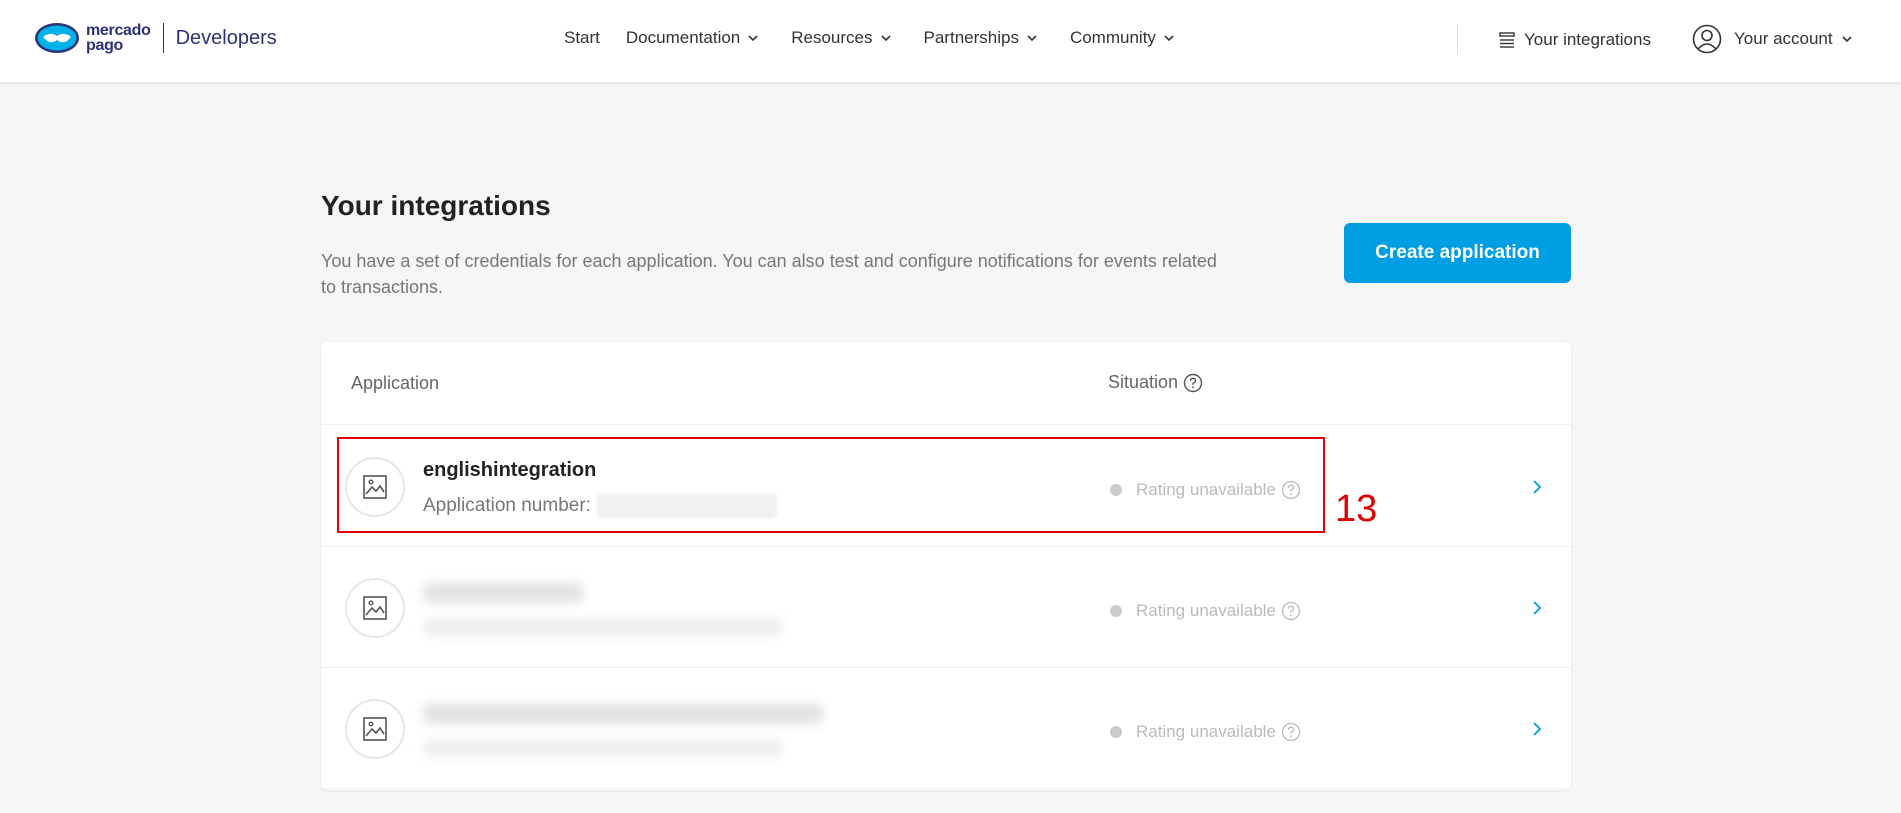  What do you see at coordinates (155, 38) in the screenshot?
I see `mercadopago-developers-logo: mercado pago Developers` at bounding box center [155, 38].